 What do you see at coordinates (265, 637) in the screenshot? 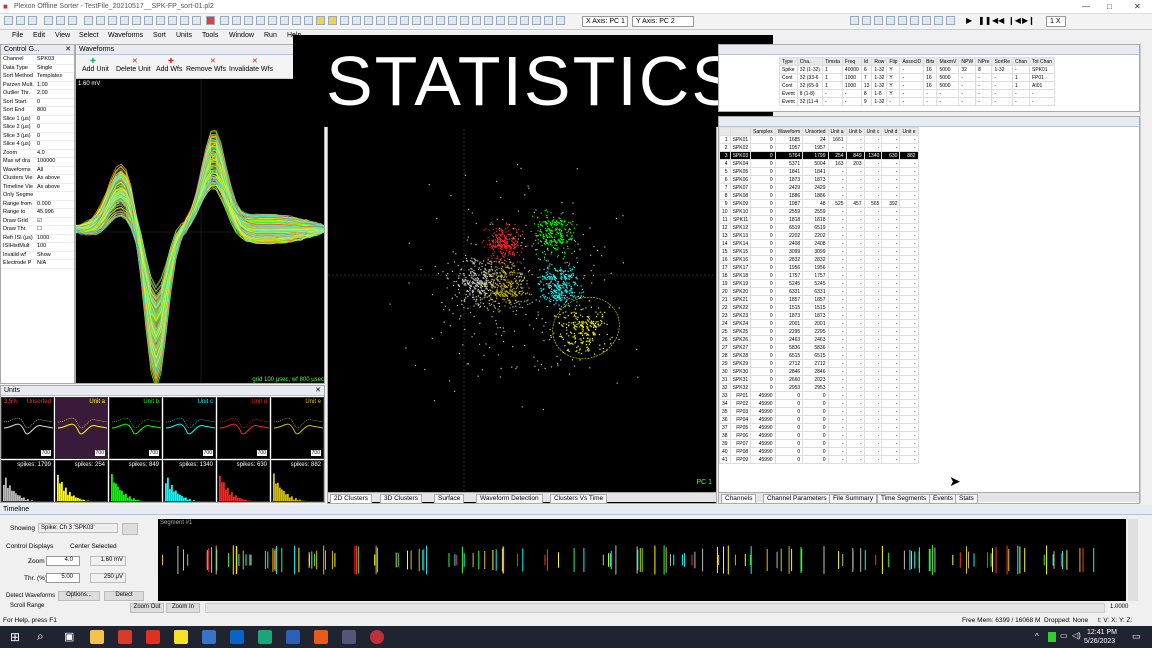
I see `edge-icon` at bounding box center [265, 637].